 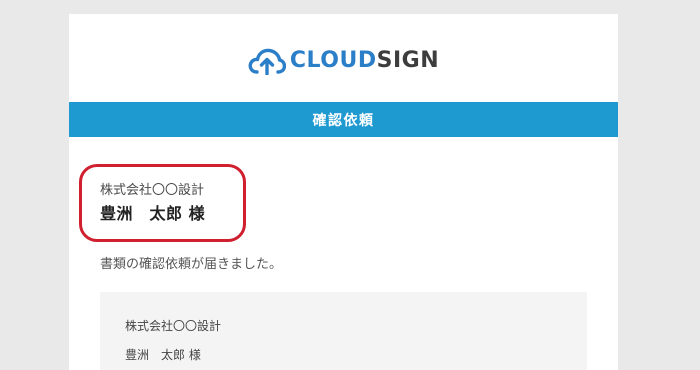 I want to click on notification-message: 書類の確認依頼が届きました。, so click(x=191, y=264).